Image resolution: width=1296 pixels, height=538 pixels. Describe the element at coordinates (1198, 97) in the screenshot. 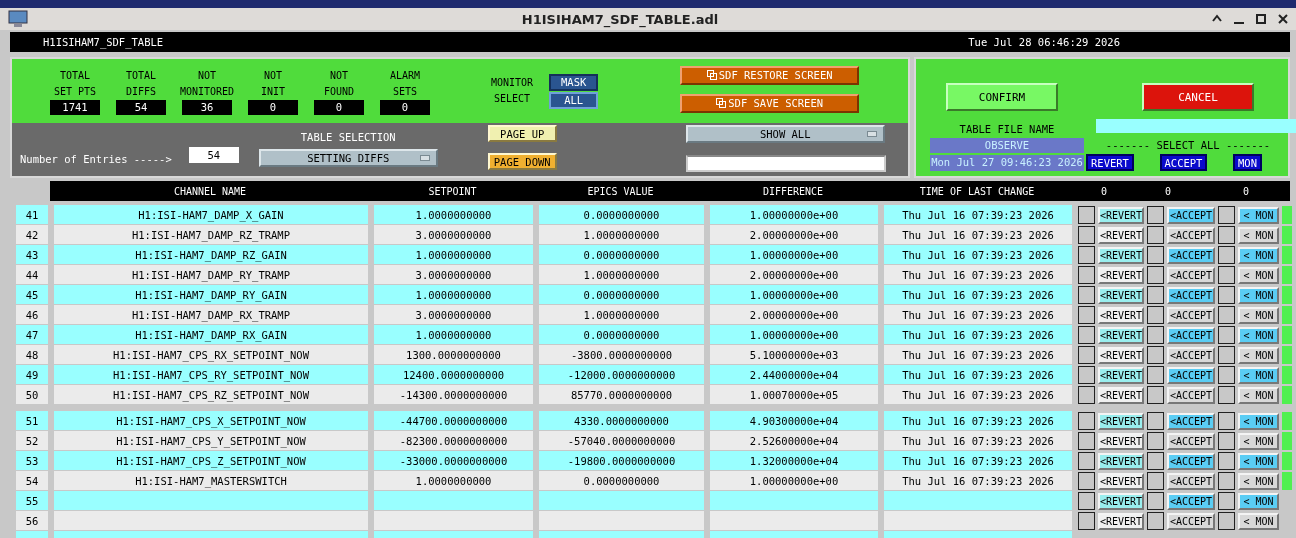

I see `cancel-button: CANCEL` at that location.